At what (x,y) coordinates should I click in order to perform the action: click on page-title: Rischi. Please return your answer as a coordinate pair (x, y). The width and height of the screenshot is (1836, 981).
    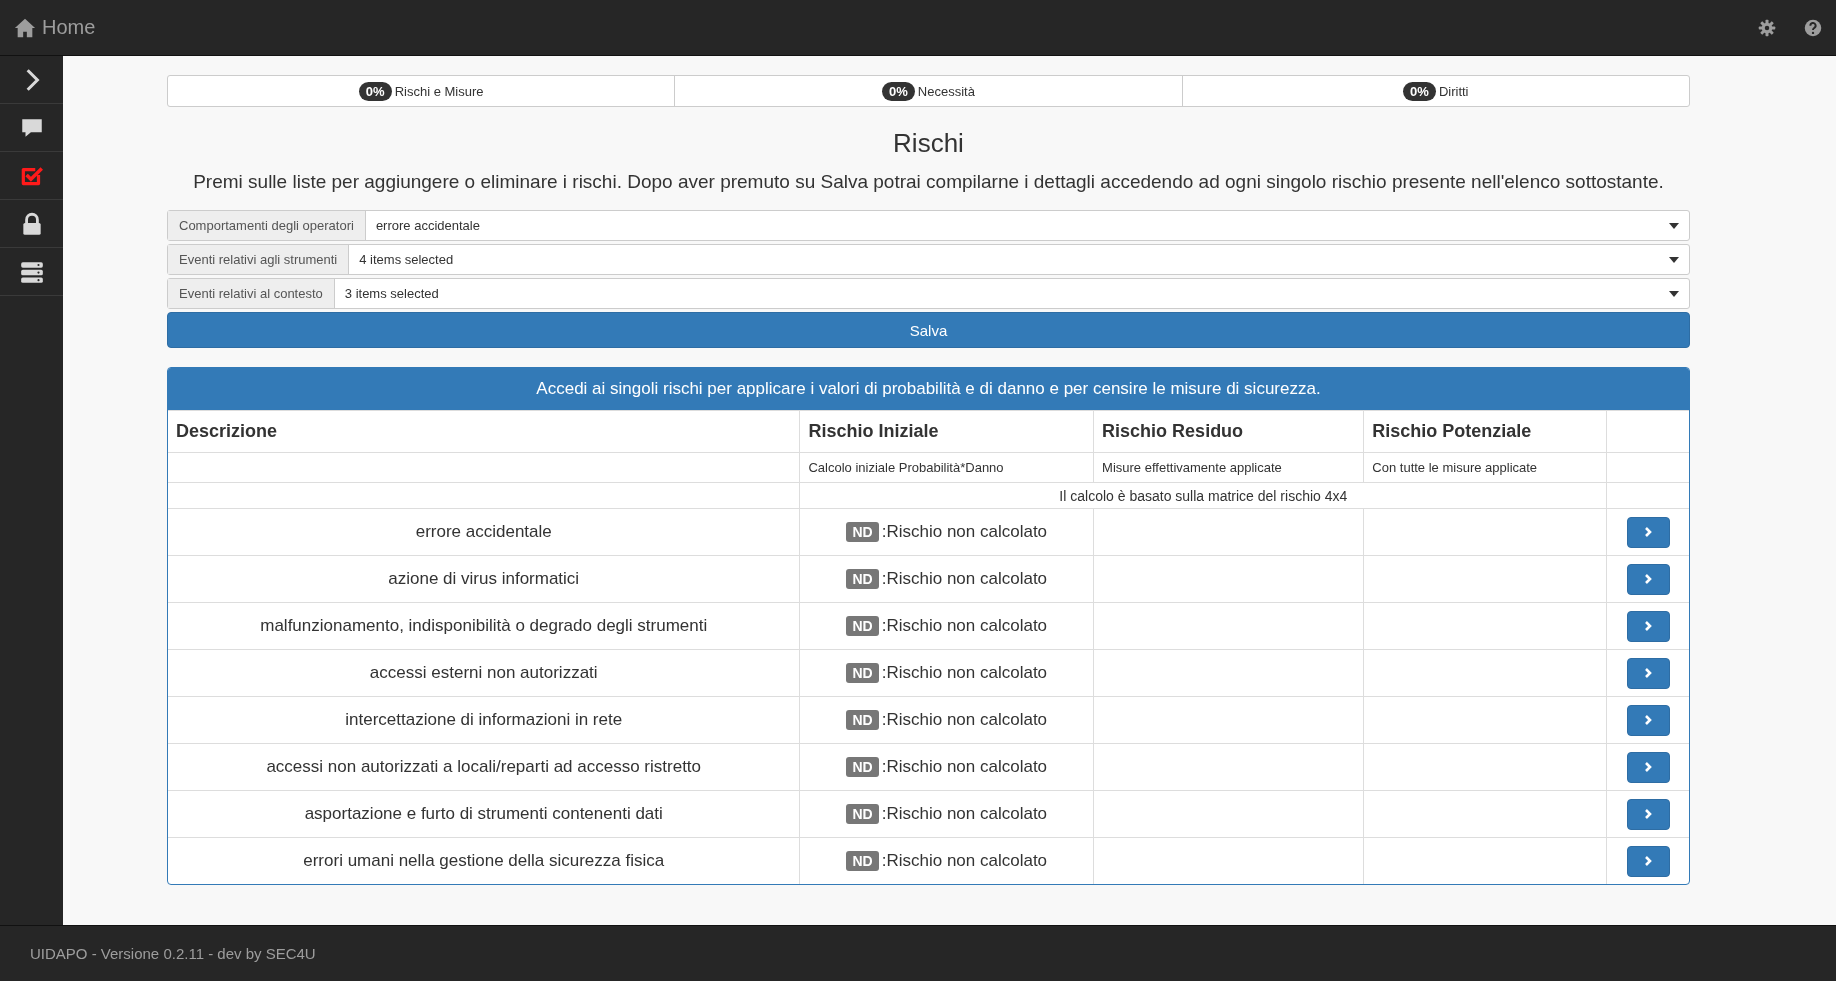
    Looking at the image, I should click on (928, 143).